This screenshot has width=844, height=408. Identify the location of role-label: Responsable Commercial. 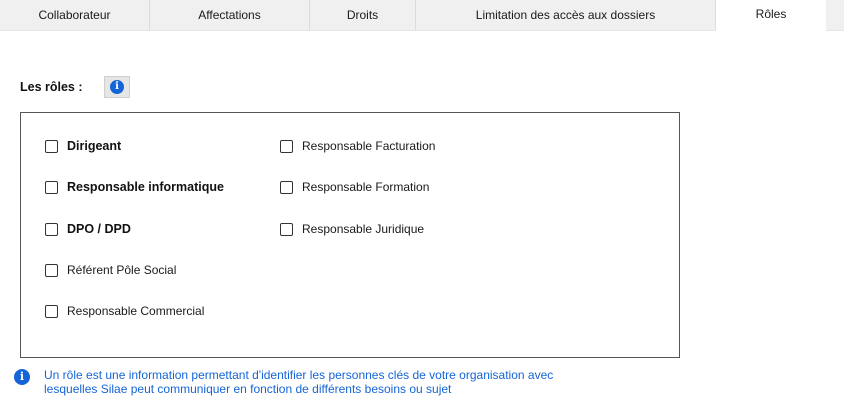
(136, 311).